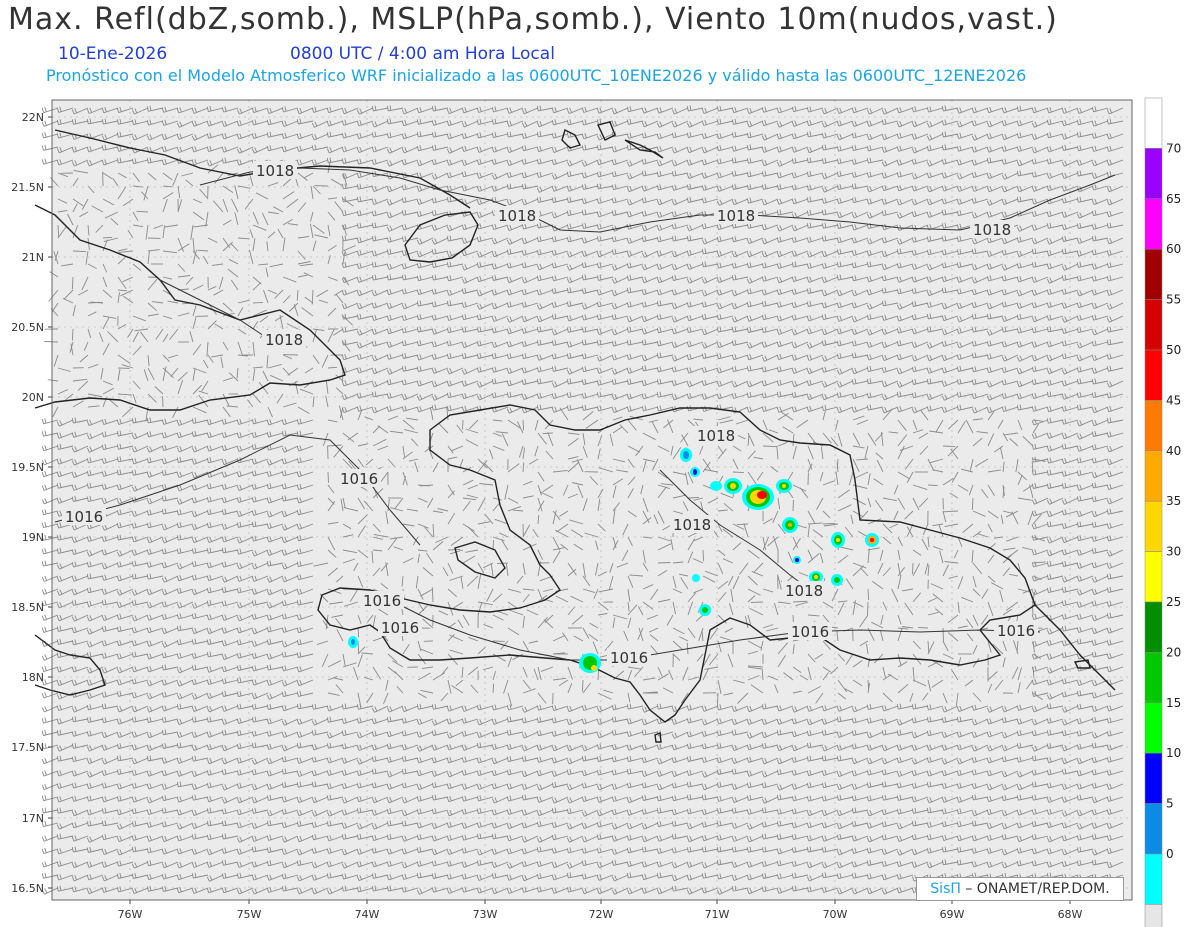  What do you see at coordinates (835, 914) in the screenshot?
I see `lon-label: 70W` at bounding box center [835, 914].